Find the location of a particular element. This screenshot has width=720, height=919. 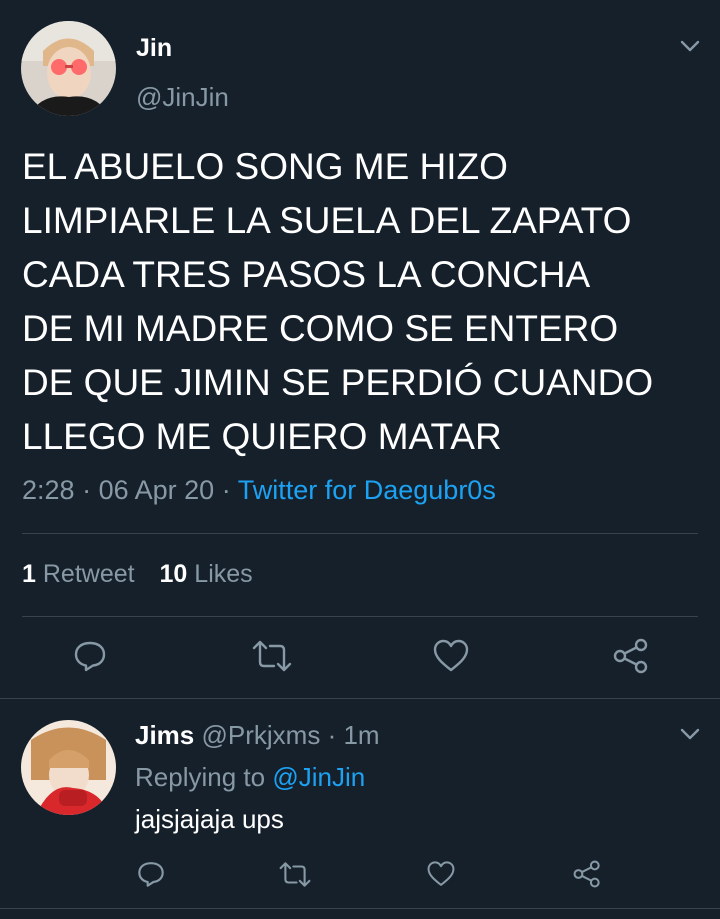

reply-text: jajsjajaja ups is located at coordinates (209, 819).